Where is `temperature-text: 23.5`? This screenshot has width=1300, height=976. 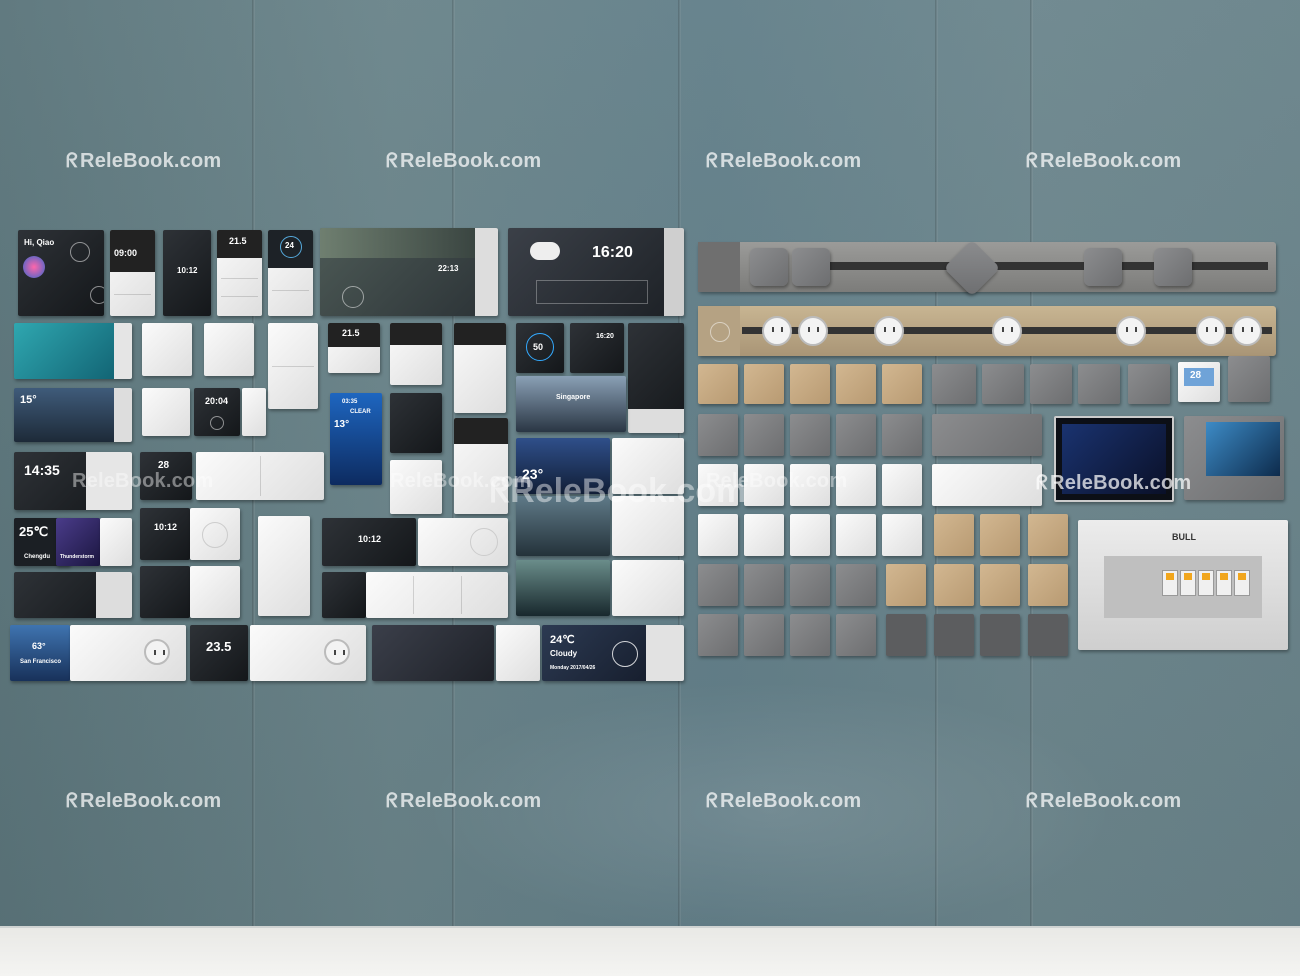 temperature-text: 23.5 is located at coordinates (219, 646).